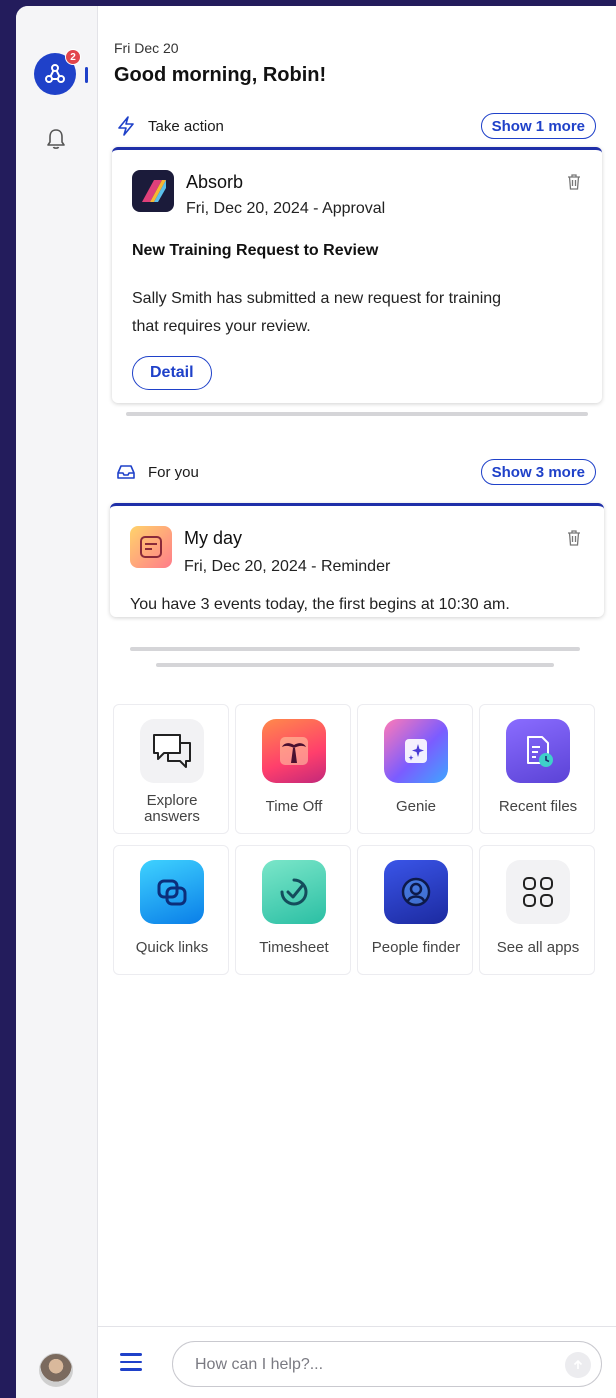 The width and height of the screenshot is (616, 1398). Describe the element at coordinates (355, 126) in the screenshot. I see `take-action-header: Take action Show 1 more` at that location.